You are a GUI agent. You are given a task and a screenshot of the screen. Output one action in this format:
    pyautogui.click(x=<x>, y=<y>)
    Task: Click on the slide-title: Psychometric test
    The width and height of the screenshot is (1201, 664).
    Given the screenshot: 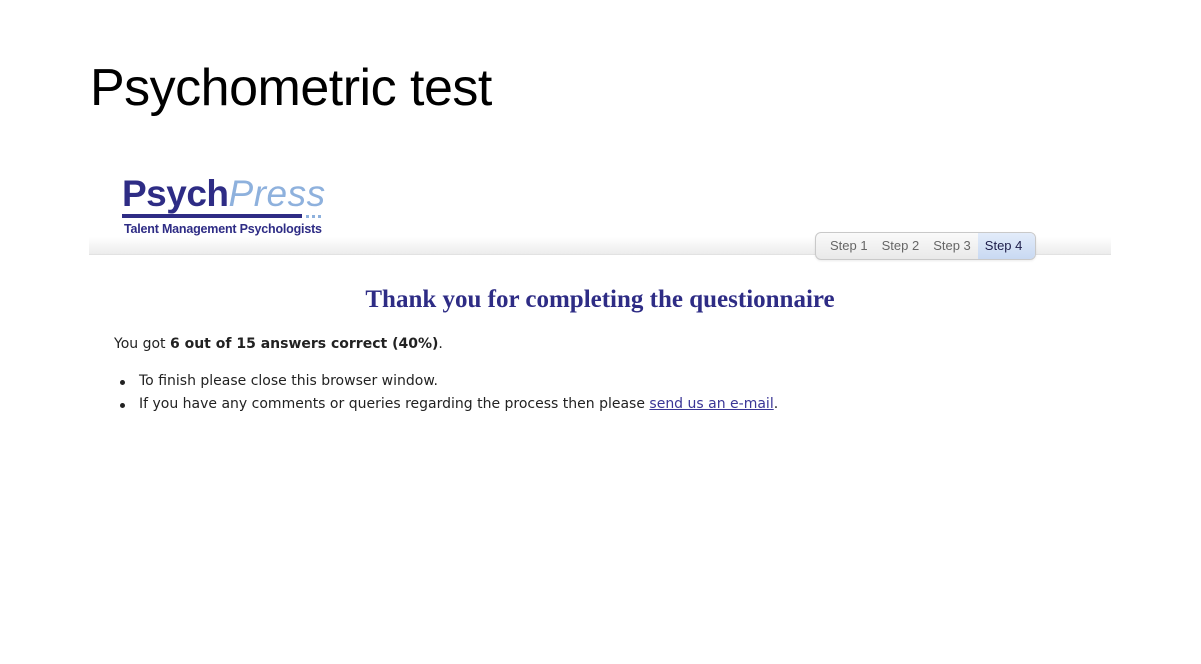 What is the action you would take?
    pyautogui.click(x=291, y=88)
    